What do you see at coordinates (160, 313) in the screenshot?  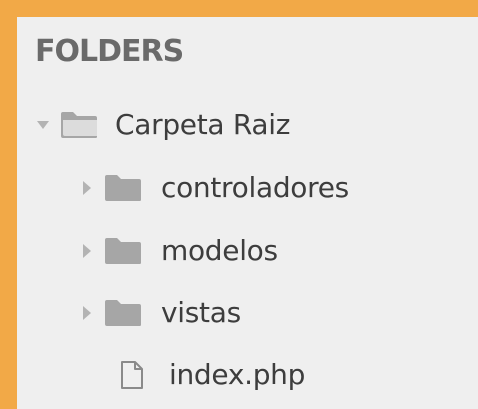 I see `tree-item-vistas: vistas` at bounding box center [160, 313].